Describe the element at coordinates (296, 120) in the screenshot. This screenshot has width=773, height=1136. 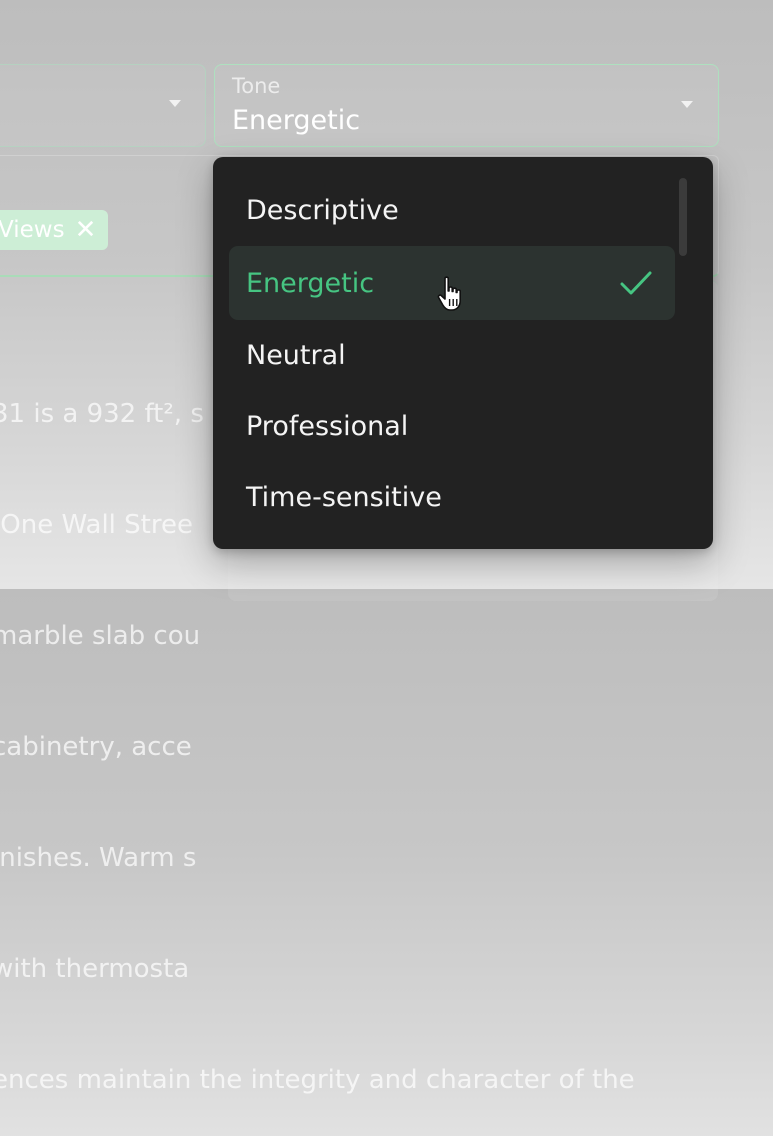
I see `tone-value: Energetic` at that location.